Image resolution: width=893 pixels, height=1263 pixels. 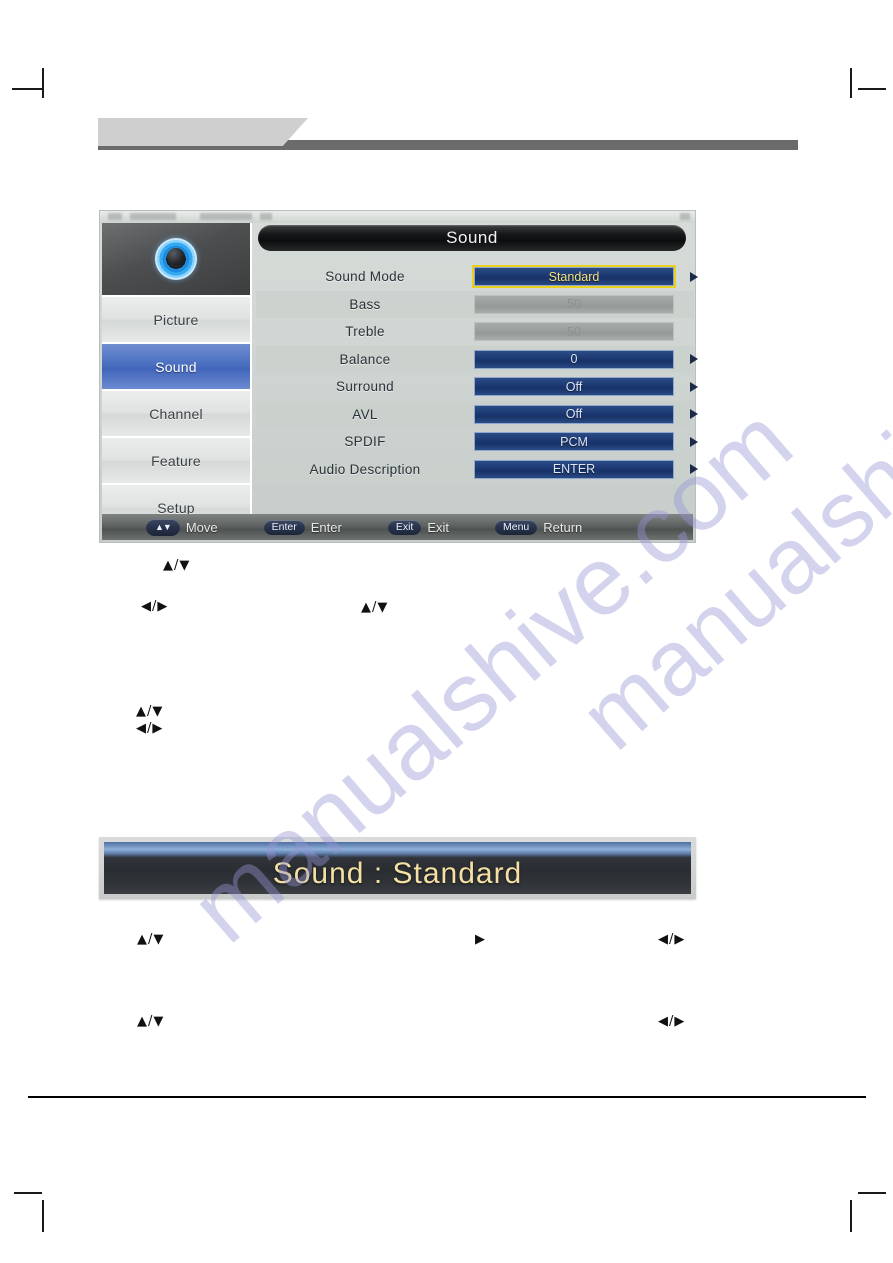 I want to click on arrow-glyph-up-down-1: ▲/▼, so click(x=177, y=565).